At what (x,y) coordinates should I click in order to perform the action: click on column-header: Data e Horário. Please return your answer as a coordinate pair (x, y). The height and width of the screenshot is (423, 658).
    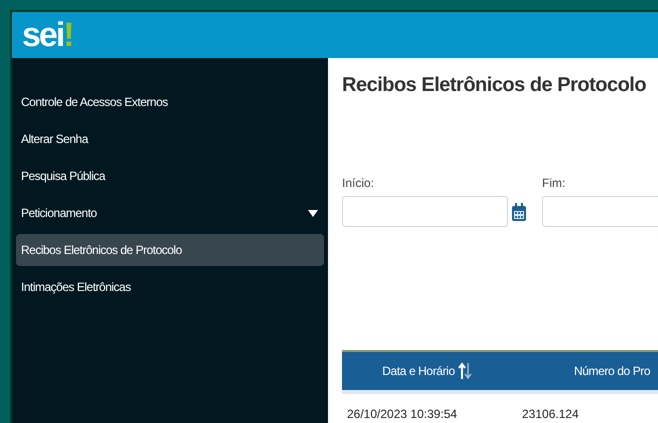
    Looking at the image, I should click on (418, 371).